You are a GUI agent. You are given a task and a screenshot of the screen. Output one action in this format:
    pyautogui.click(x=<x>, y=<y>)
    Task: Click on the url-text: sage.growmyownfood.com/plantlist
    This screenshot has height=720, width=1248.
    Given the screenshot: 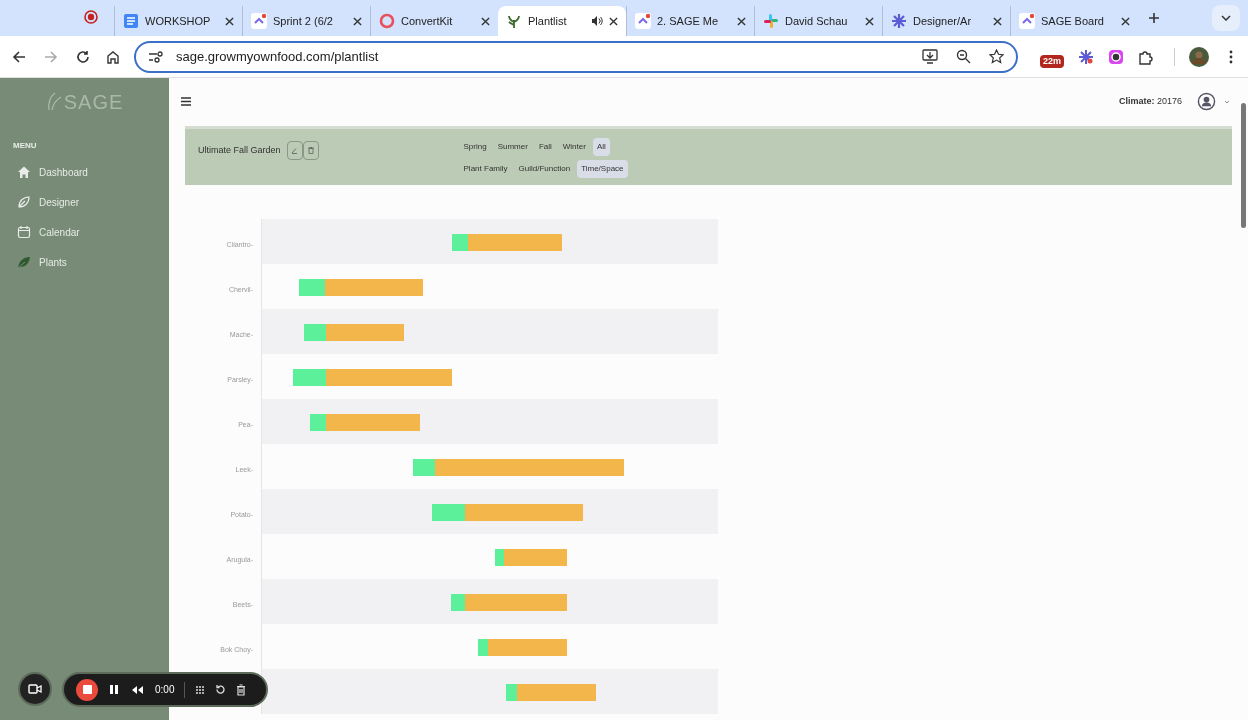 What is the action you would take?
    pyautogui.click(x=277, y=56)
    